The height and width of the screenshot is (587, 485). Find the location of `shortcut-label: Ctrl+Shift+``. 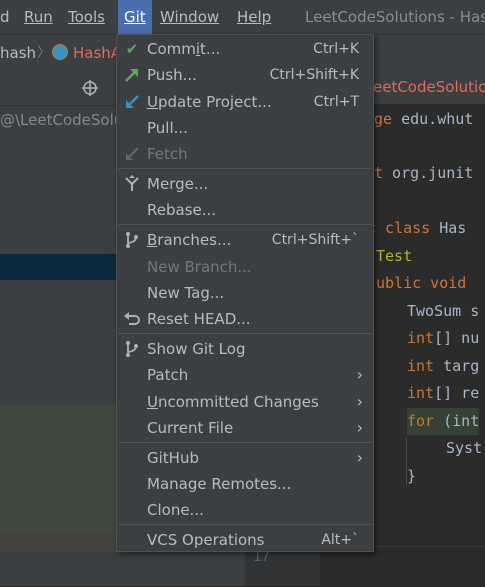

shortcut-label: Ctrl+Shift+` is located at coordinates (315, 240).